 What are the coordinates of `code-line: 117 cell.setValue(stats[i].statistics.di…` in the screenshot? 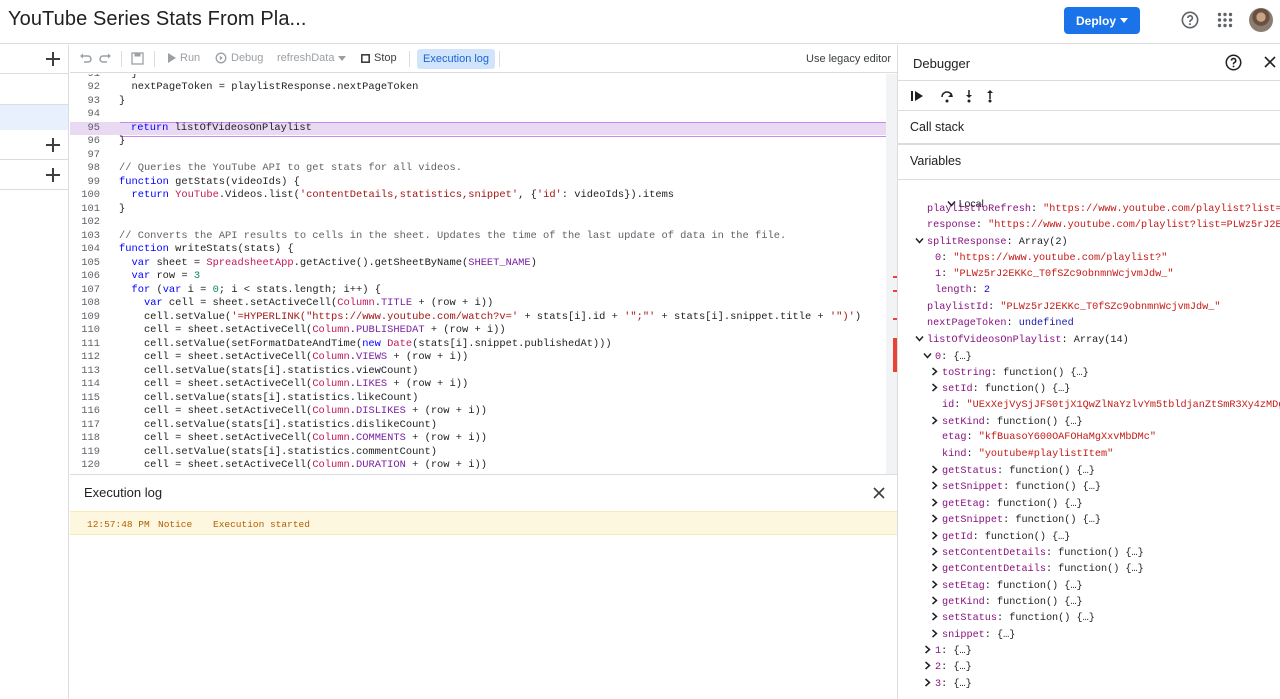 It's located at (483, 426).